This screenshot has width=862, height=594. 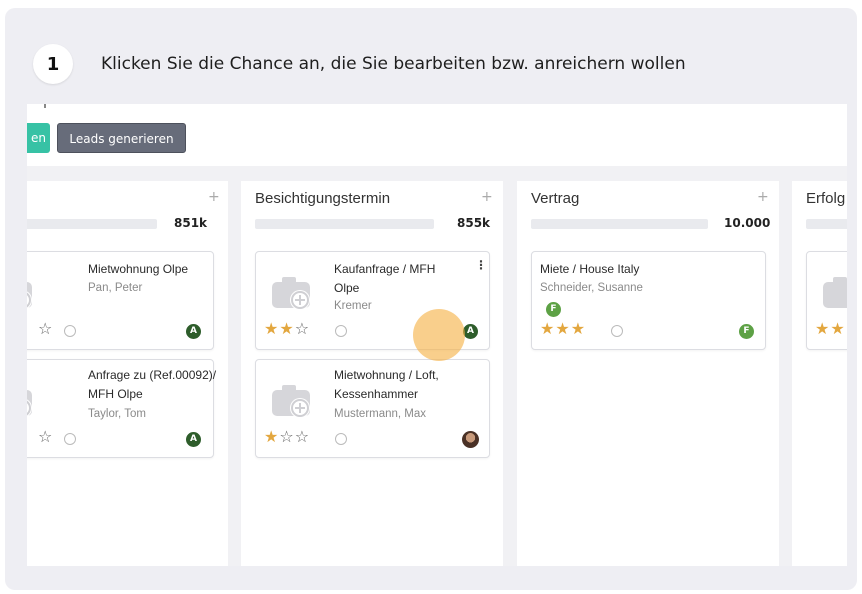 I want to click on card-contact: Mustermann, Max, so click(x=380, y=414).